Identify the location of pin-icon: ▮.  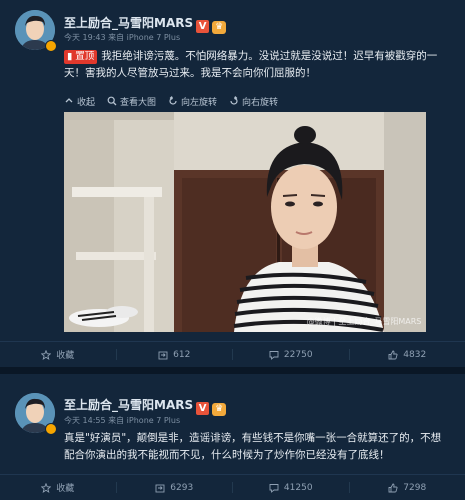
(70, 56).